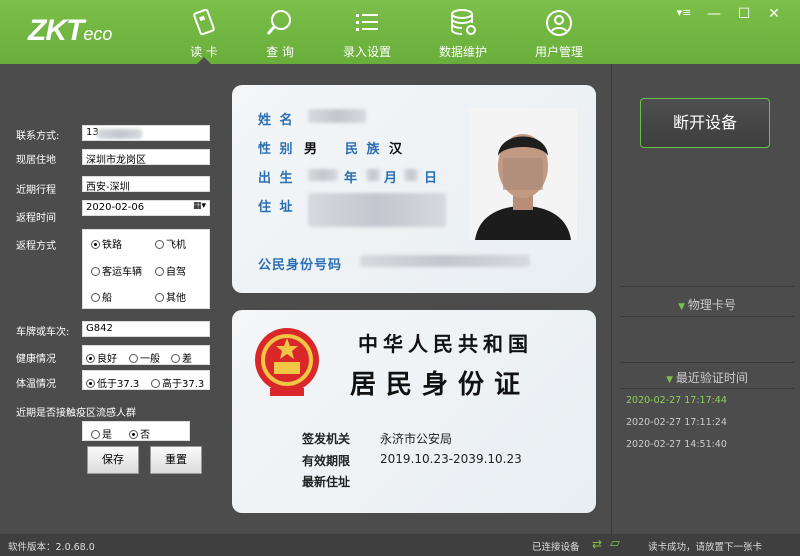  Describe the element at coordinates (144, 357) in the screenshot. I see `health-fair: 一般` at that location.